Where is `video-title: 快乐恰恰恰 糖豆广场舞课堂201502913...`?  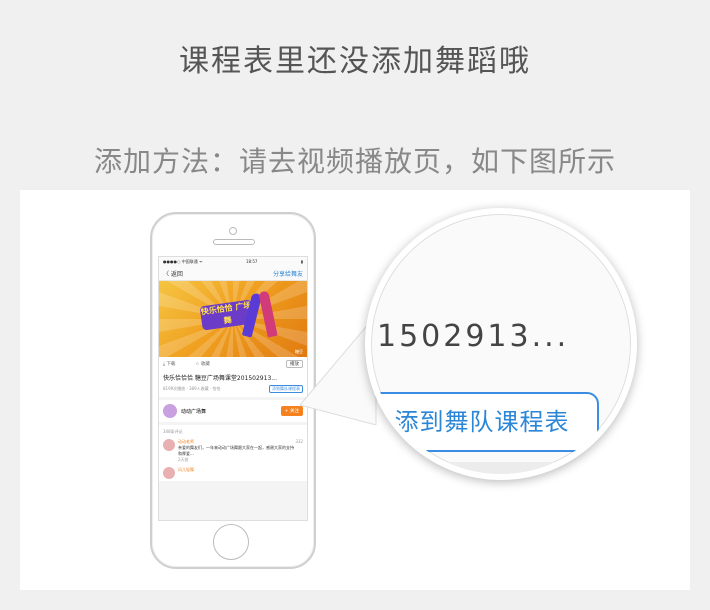 video-title: 快乐恰恰恰 糖豆广场舞课堂201502913... is located at coordinates (233, 376).